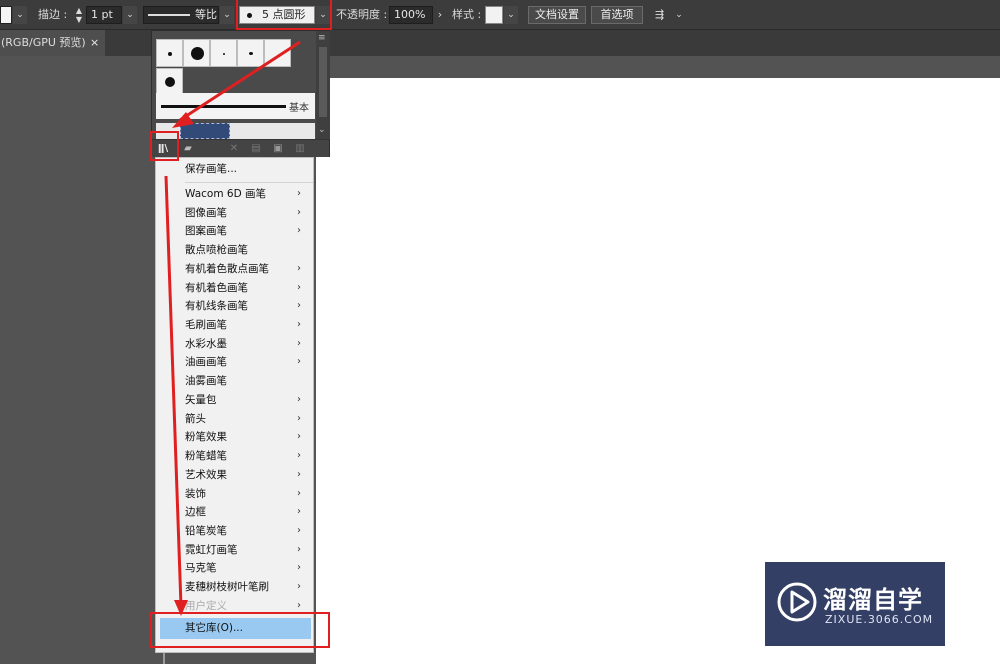 The width and height of the screenshot is (1000, 664). What do you see at coordinates (234, 437) in the screenshot?
I see `menu-item: 粉笔效果 ›` at bounding box center [234, 437].